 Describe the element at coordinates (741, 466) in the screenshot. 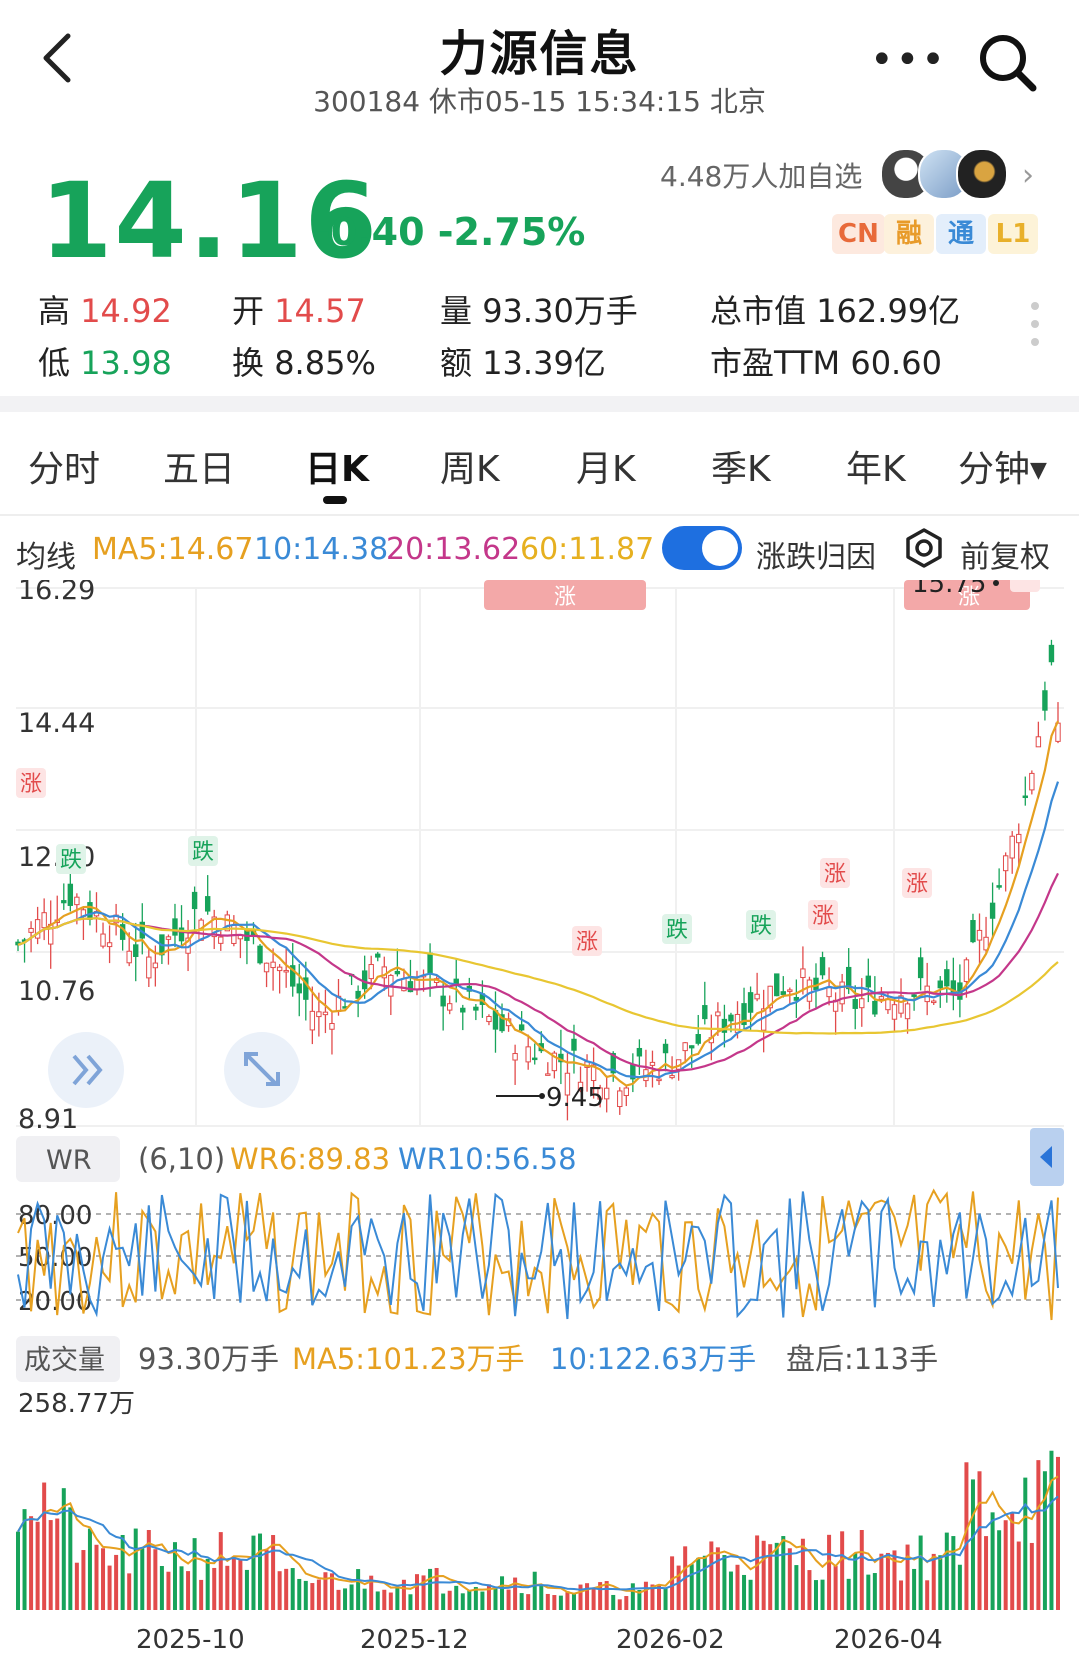

I see `tab-quarterly-k: 季K` at that location.